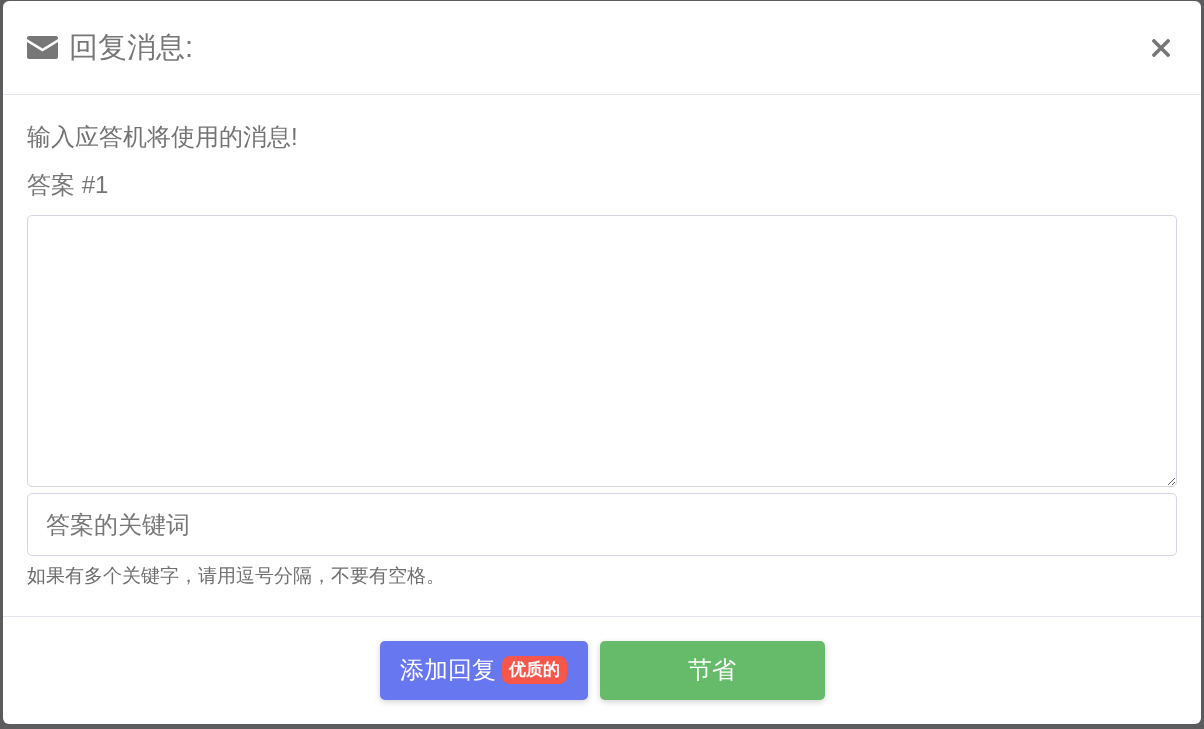 Image resolution: width=1204 pixels, height=729 pixels. I want to click on keywords-field: 答案的关键词, so click(602, 524).